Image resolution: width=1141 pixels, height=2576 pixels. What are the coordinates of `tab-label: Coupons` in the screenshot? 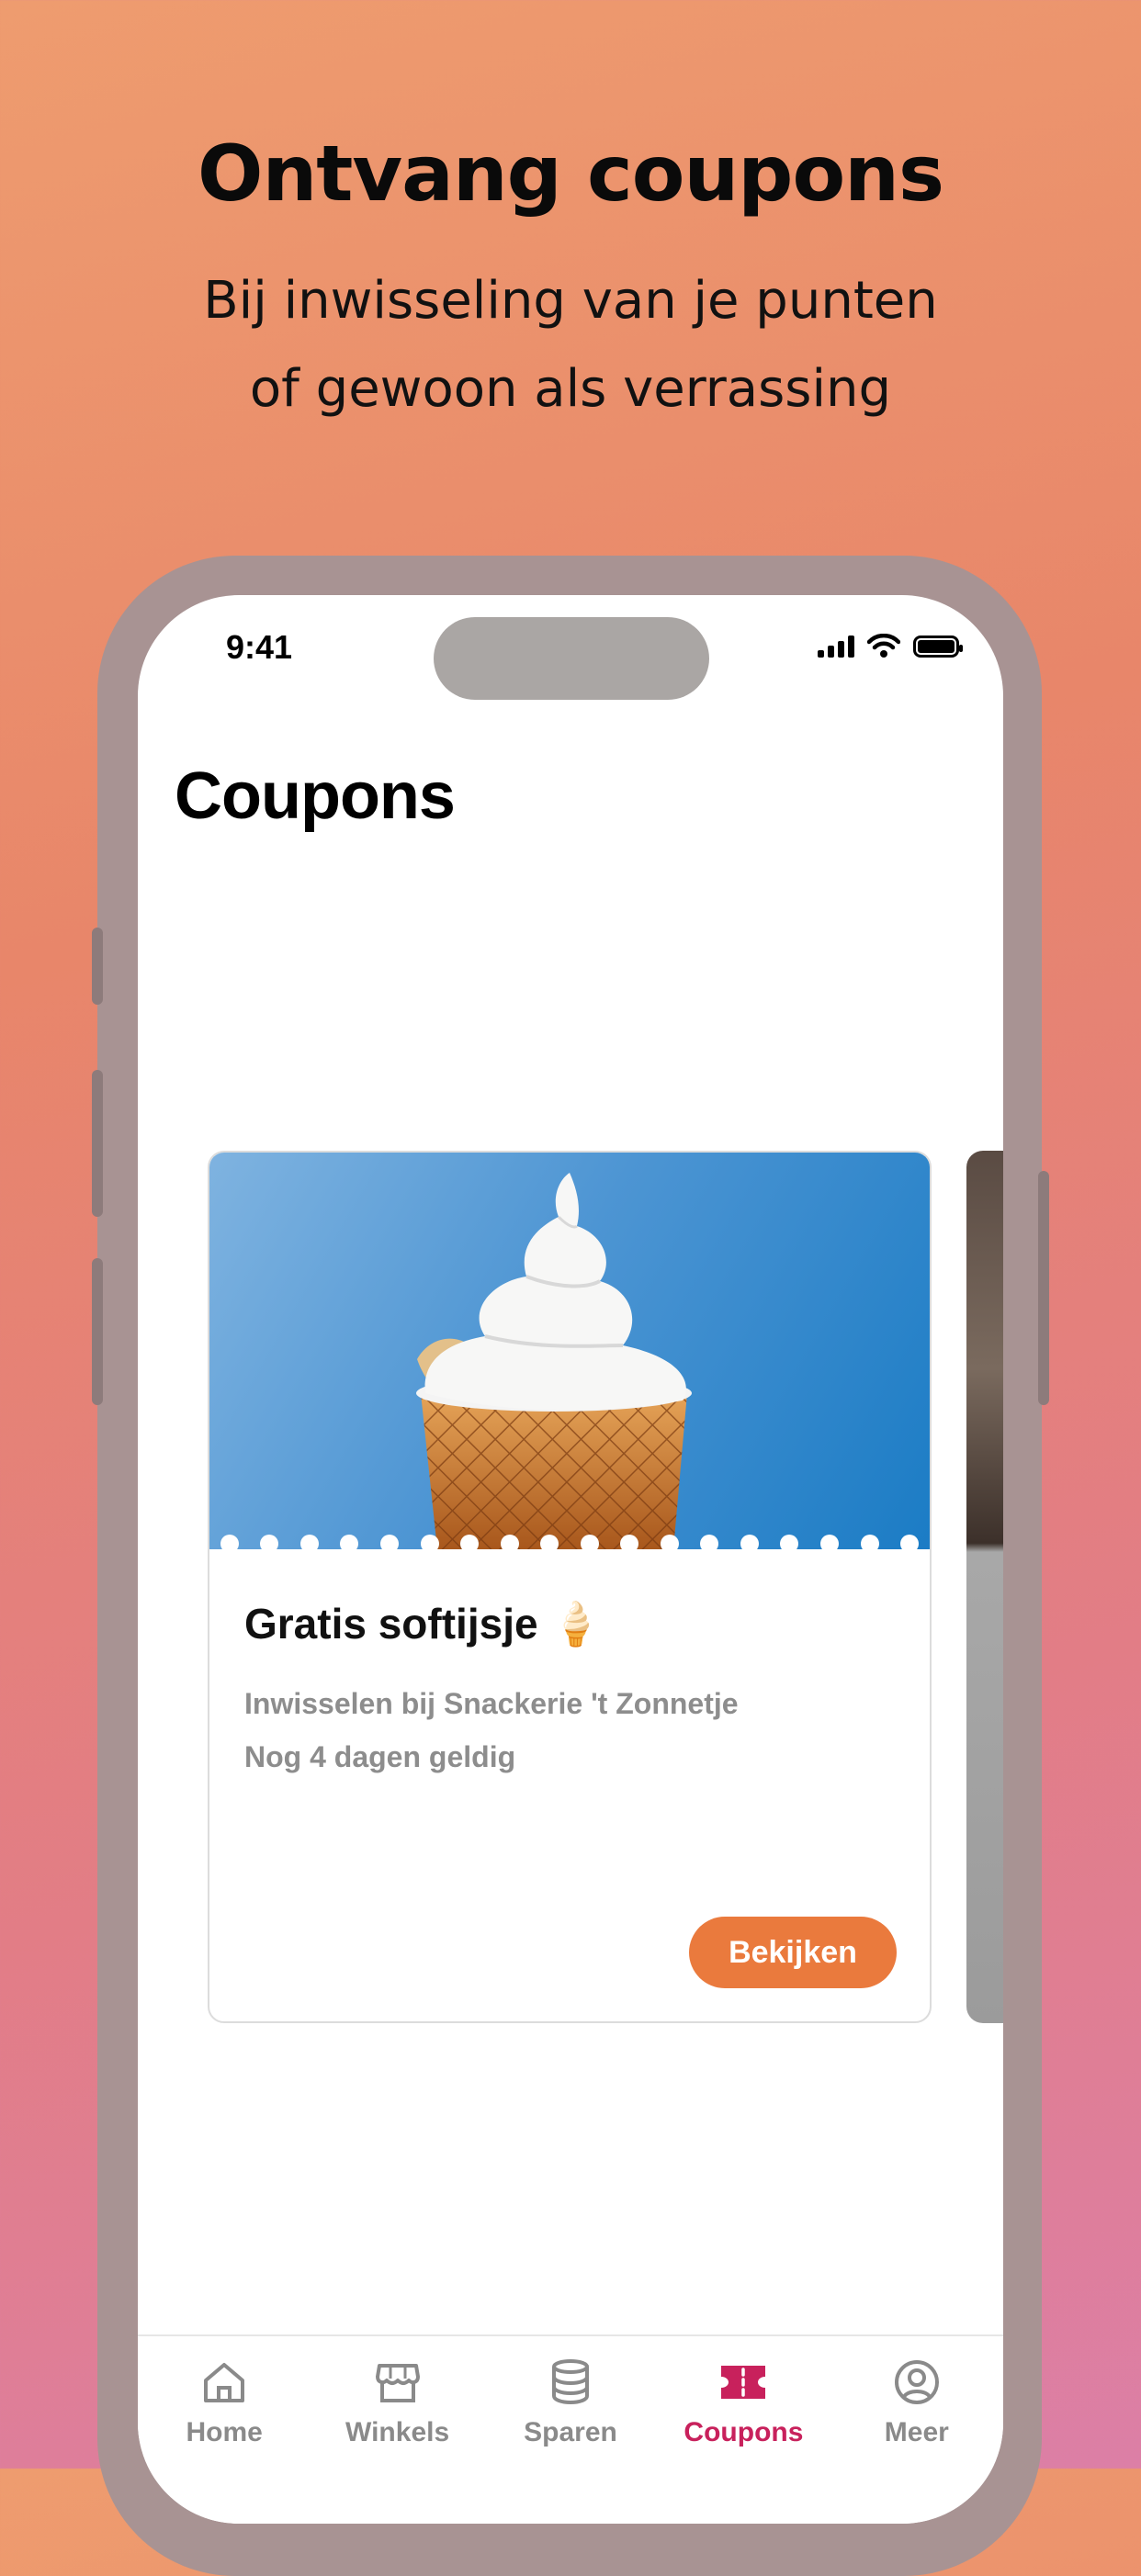 It's located at (743, 2432).